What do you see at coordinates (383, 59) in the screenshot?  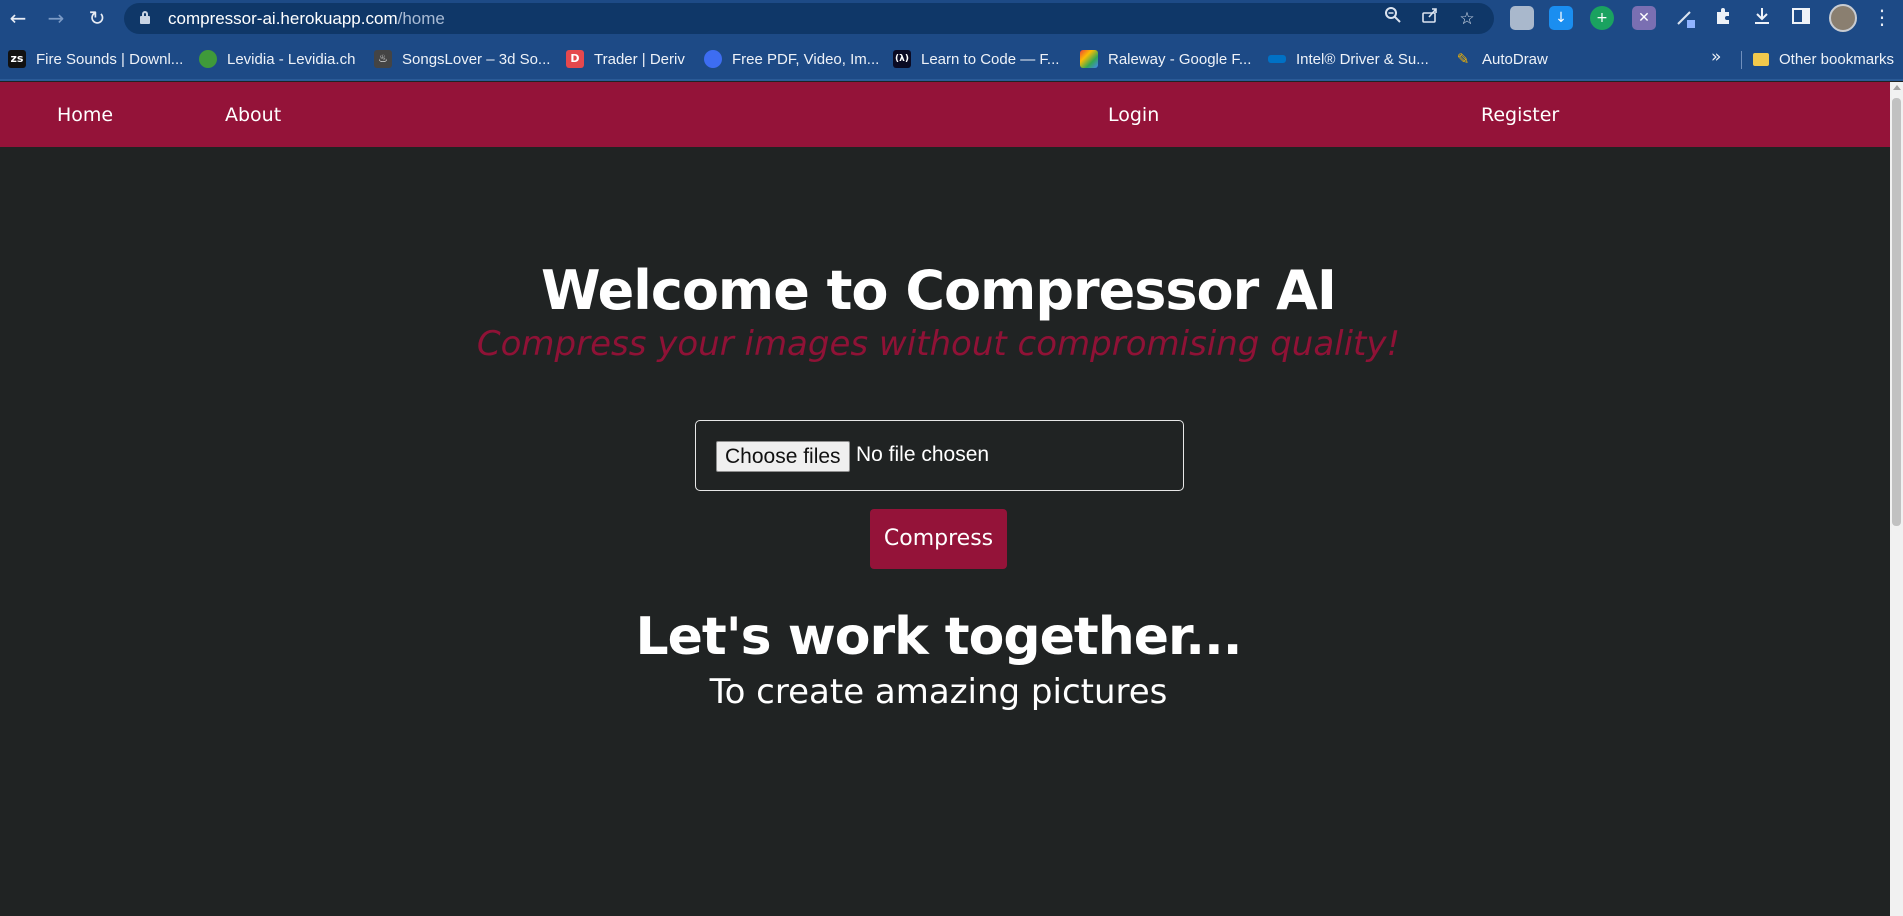 I see `flame-icon: ♨` at bounding box center [383, 59].